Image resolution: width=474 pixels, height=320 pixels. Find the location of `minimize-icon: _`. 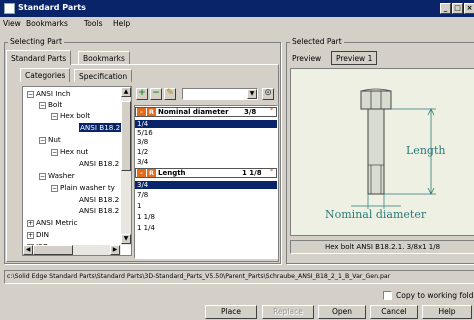

minimize-icon: _ is located at coordinates (445, 8).